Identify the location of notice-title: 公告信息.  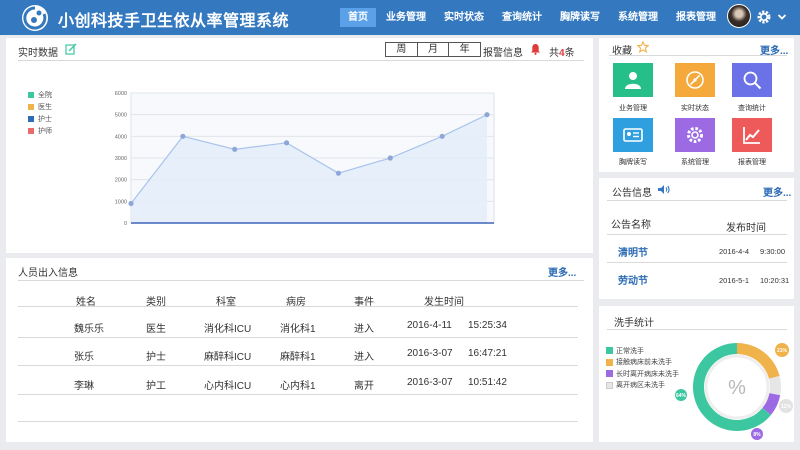
(632, 193).